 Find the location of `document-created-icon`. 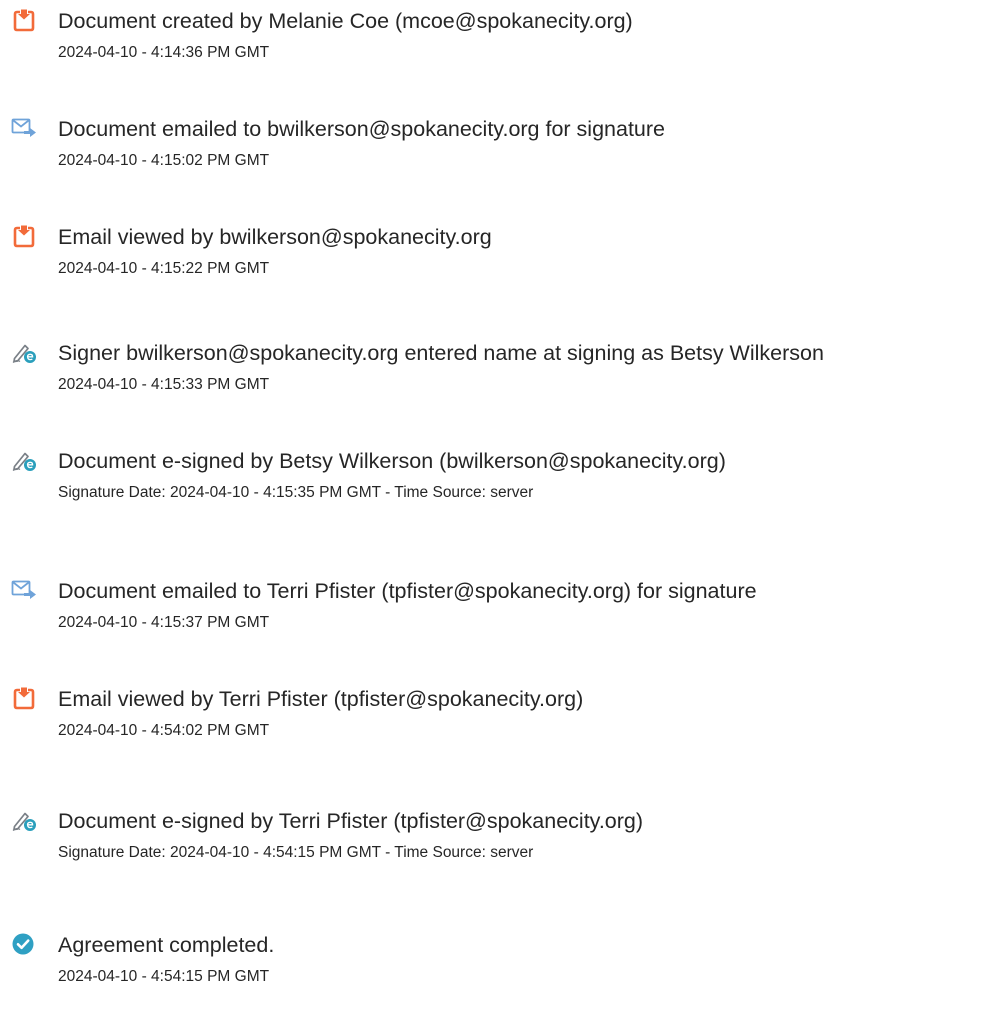

document-created-icon is located at coordinates (24, 20).